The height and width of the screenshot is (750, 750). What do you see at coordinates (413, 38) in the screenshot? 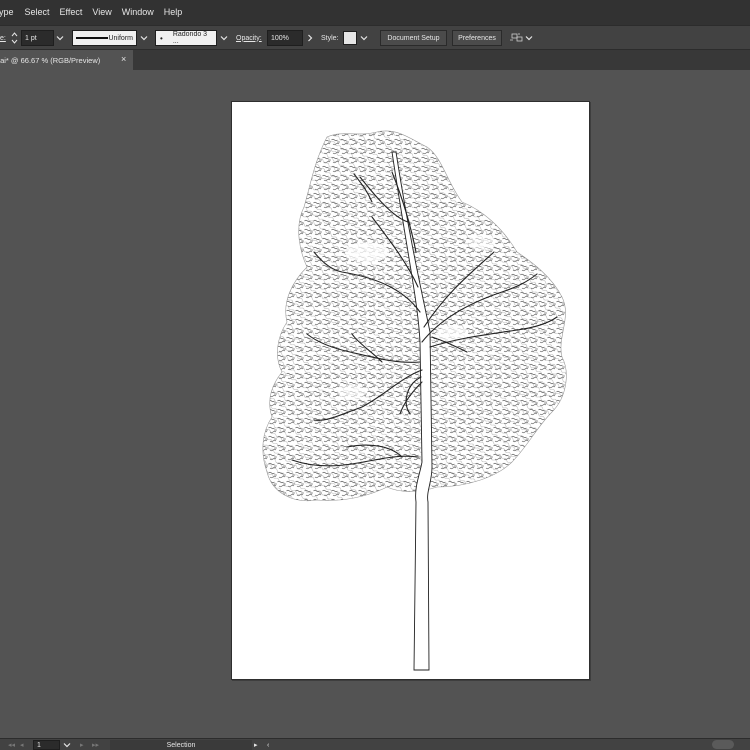
I see `document-setup-button: Document Setup` at bounding box center [413, 38].